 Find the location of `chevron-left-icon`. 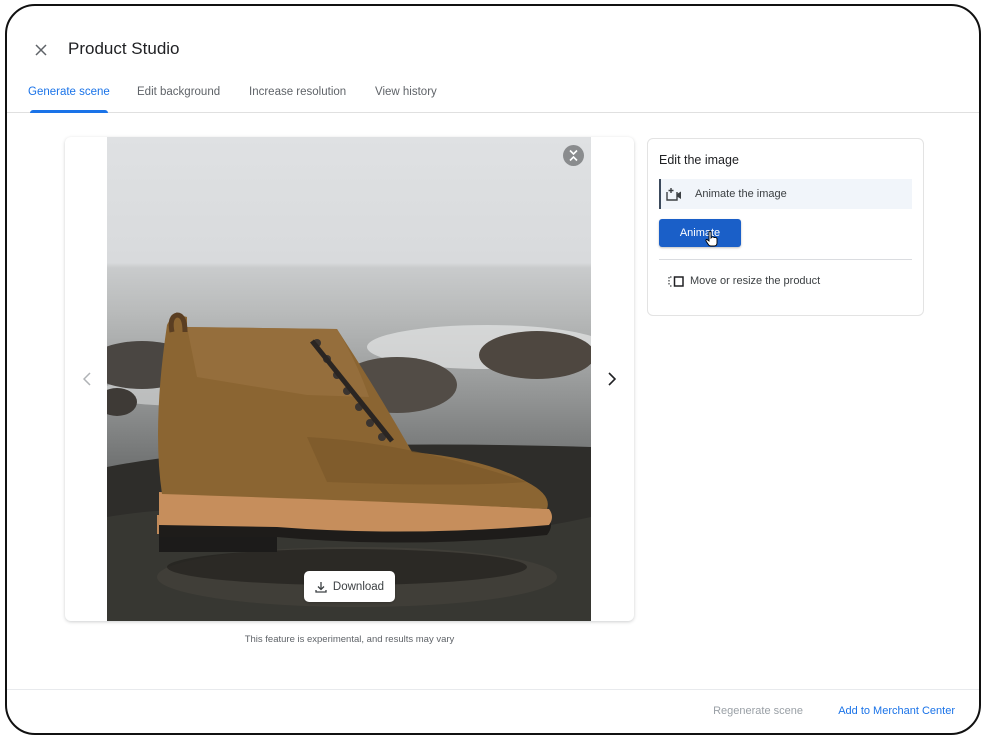

chevron-left-icon is located at coordinates (87, 379).